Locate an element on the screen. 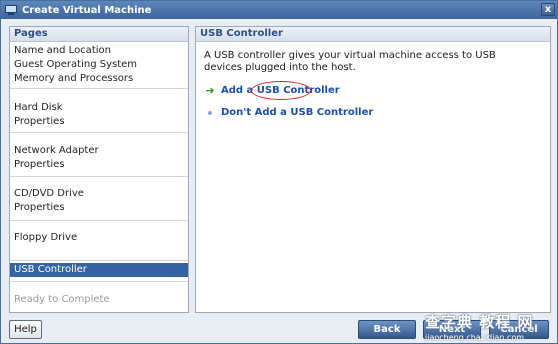 The image size is (558, 344). page-group-cddvd: CD/DVD Drive Properties is located at coordinates (99, 199).